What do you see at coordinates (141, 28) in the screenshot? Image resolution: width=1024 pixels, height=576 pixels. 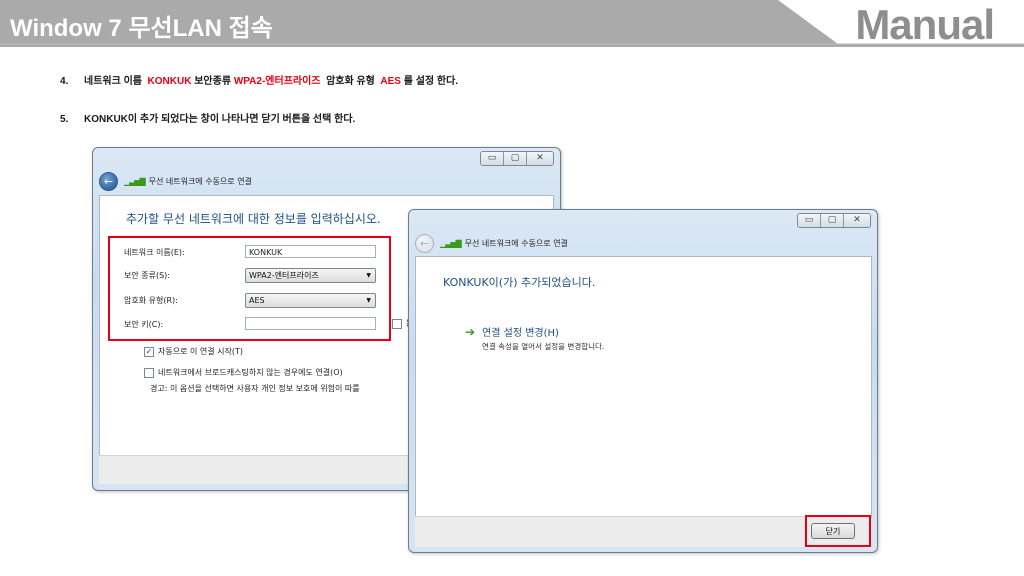 I see `page-title: Window 7 무선LAN 접속` at bounding box center [141, 28].